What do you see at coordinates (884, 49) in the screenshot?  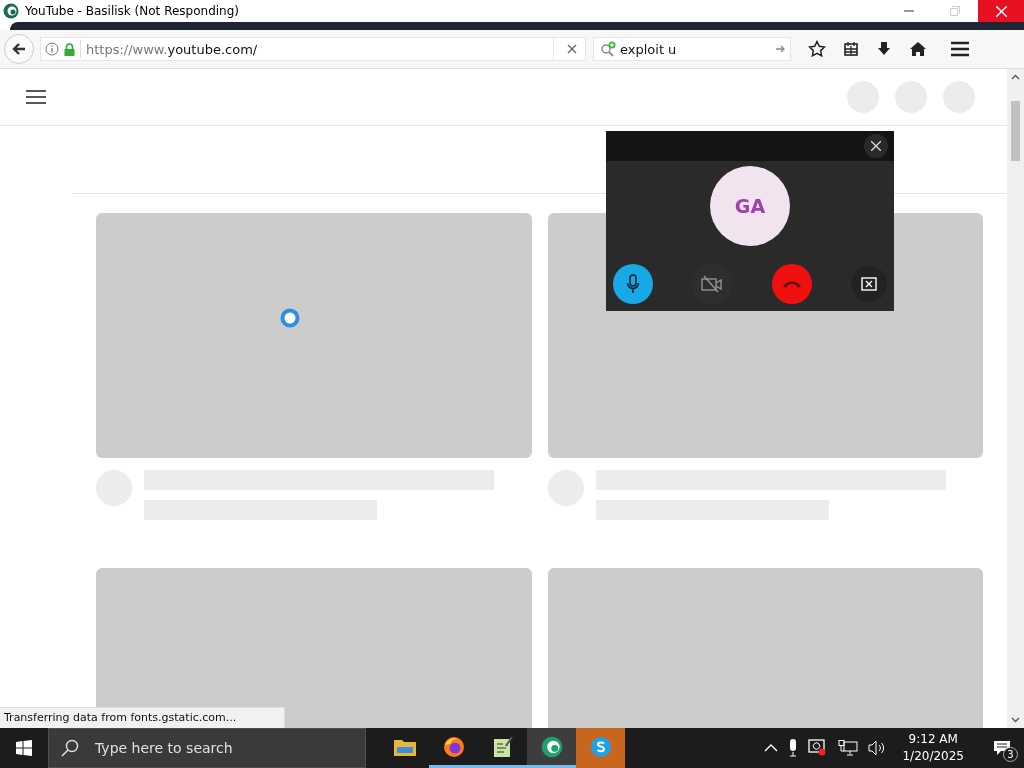 I see `download-icon` at bounding box center [884, 49].